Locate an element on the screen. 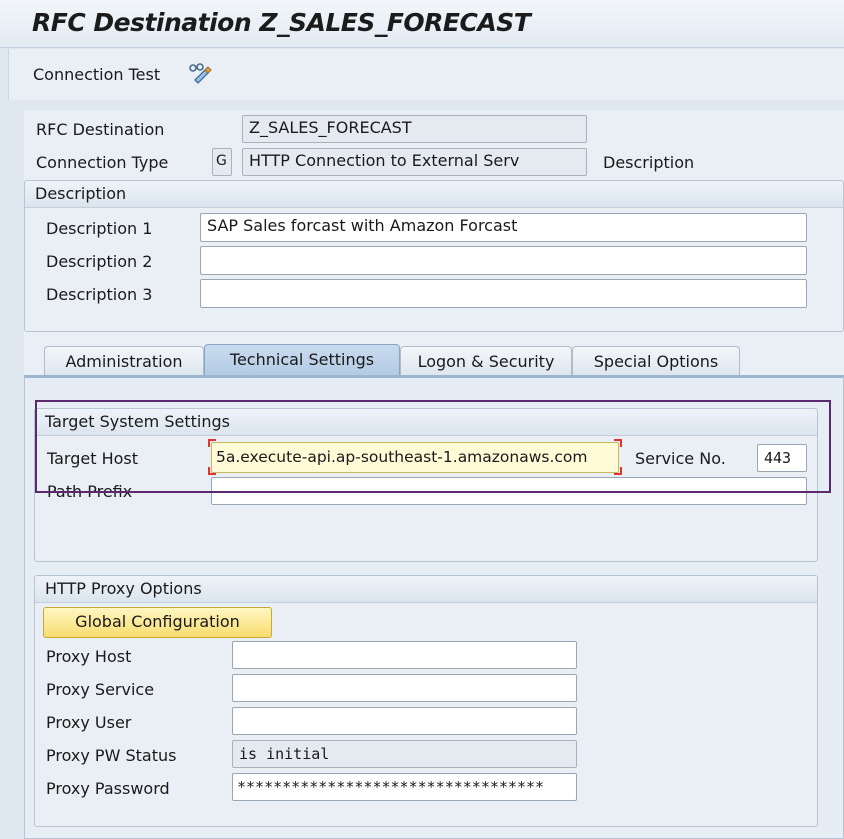 This screenshot has width=844, height=839. tab-special-options: Special Options is located at coordinates (656, 361).